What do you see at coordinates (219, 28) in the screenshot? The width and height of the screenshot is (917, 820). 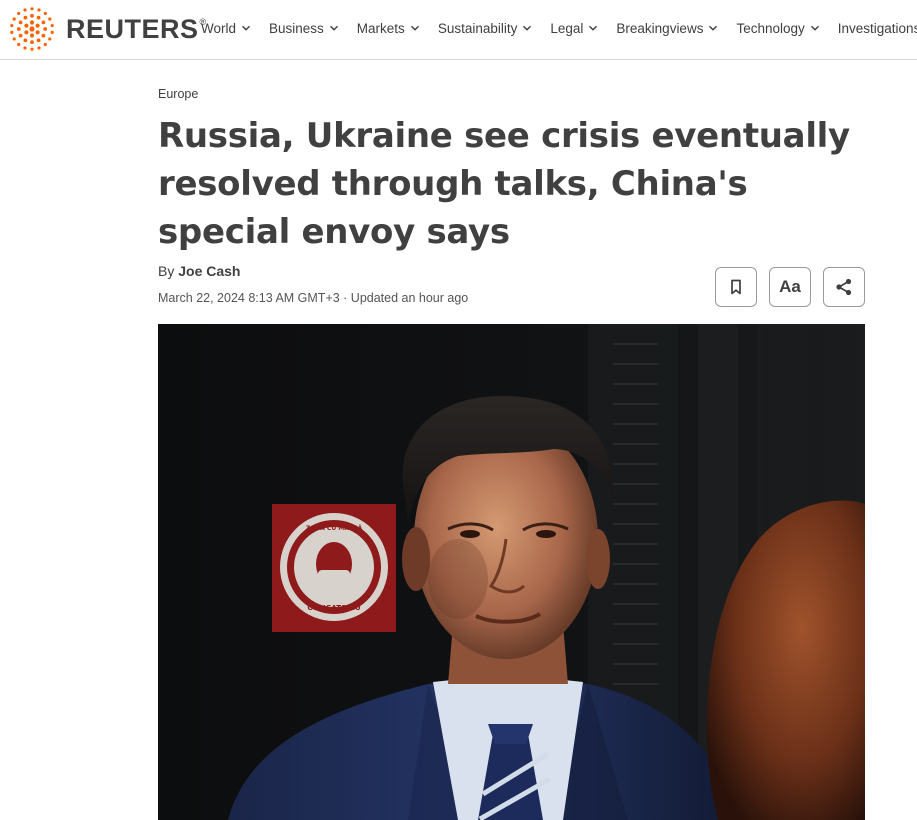 I see `nav-item-label: World` at bounding box center [219, 28].